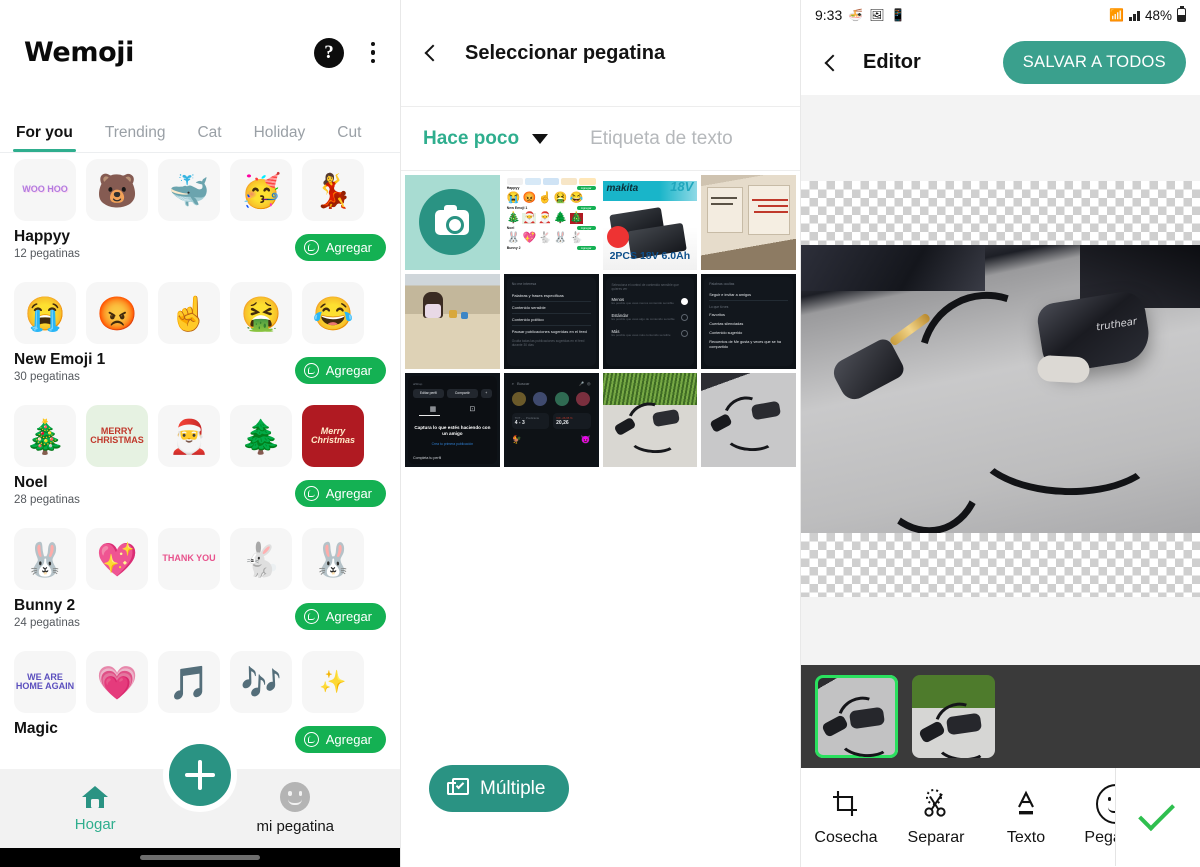 This screenshot has height=867, width=1200. Describe the element at coordinates (513, 788) in the screenshot. I see `multiple-label: Múltiple` at that location.